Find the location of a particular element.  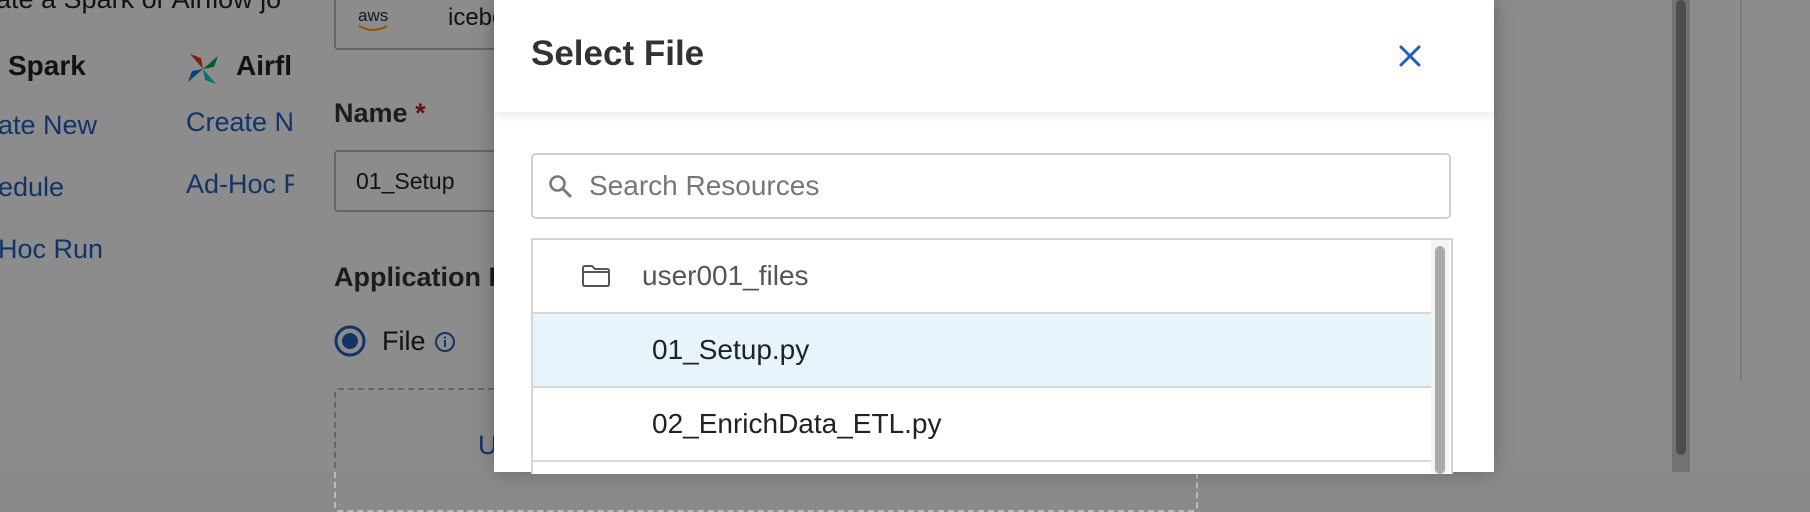

dialog-header: Select File is located at coordinates (994, 56).